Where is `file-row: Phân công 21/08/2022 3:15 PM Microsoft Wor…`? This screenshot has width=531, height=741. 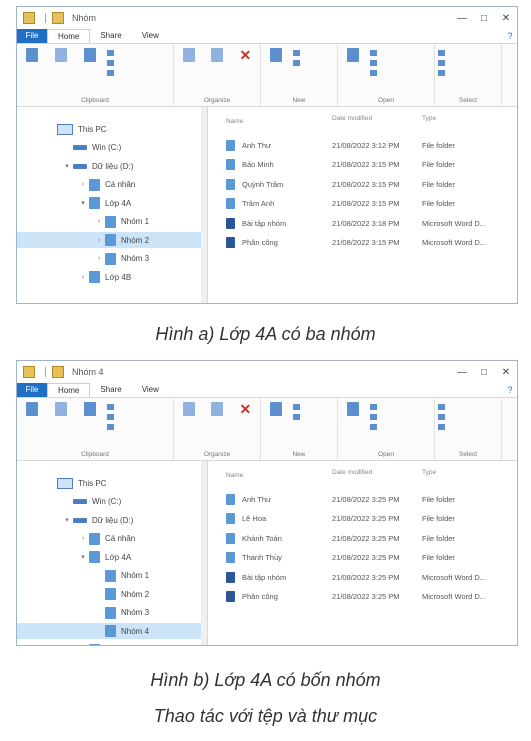 file-row: Phân công 21/08/2022 3:15 PM Microsoft Wor… is located at coordinates (362, 243).